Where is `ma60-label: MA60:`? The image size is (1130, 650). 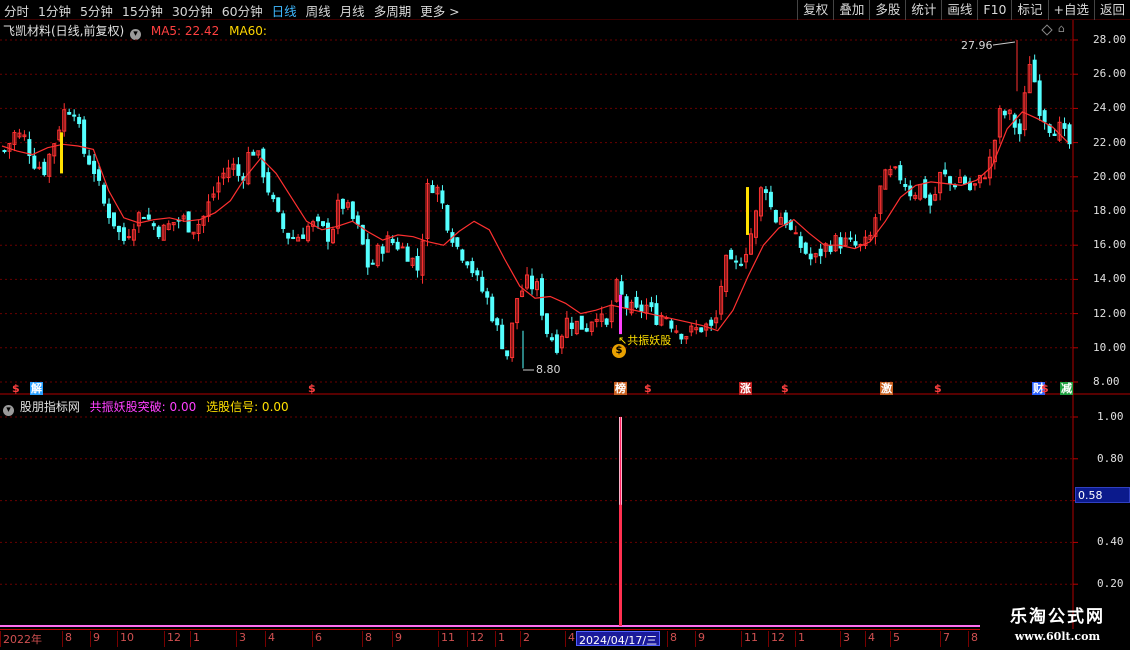
ma60-label: MA60: is located at coordinates (248, 31).